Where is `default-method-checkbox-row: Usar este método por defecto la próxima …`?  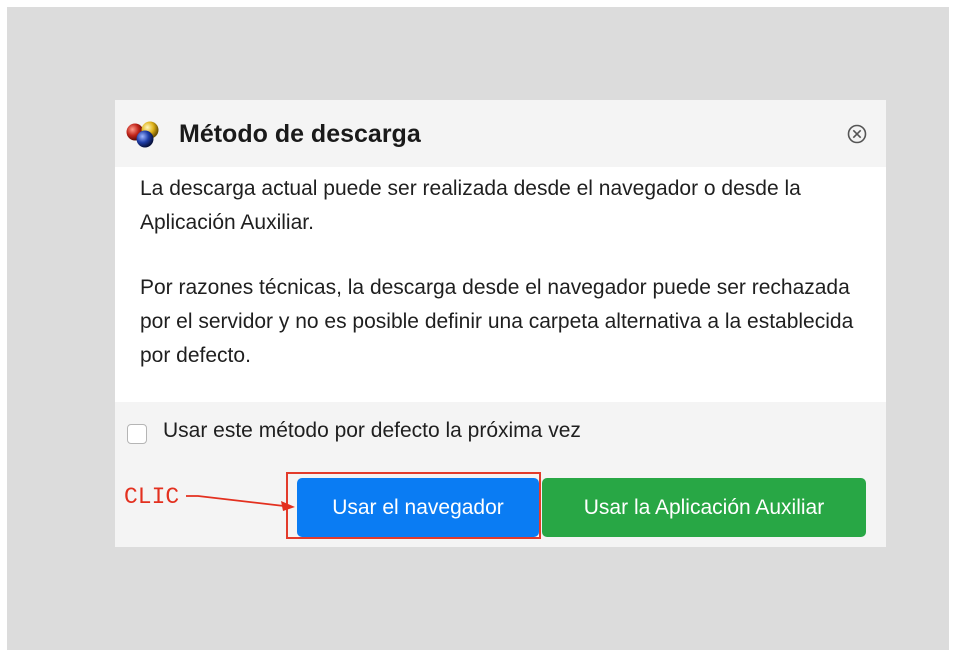 default-method-checkbox-row: Usar este método por defecto la próxima … is located at coordinates (354, 431).